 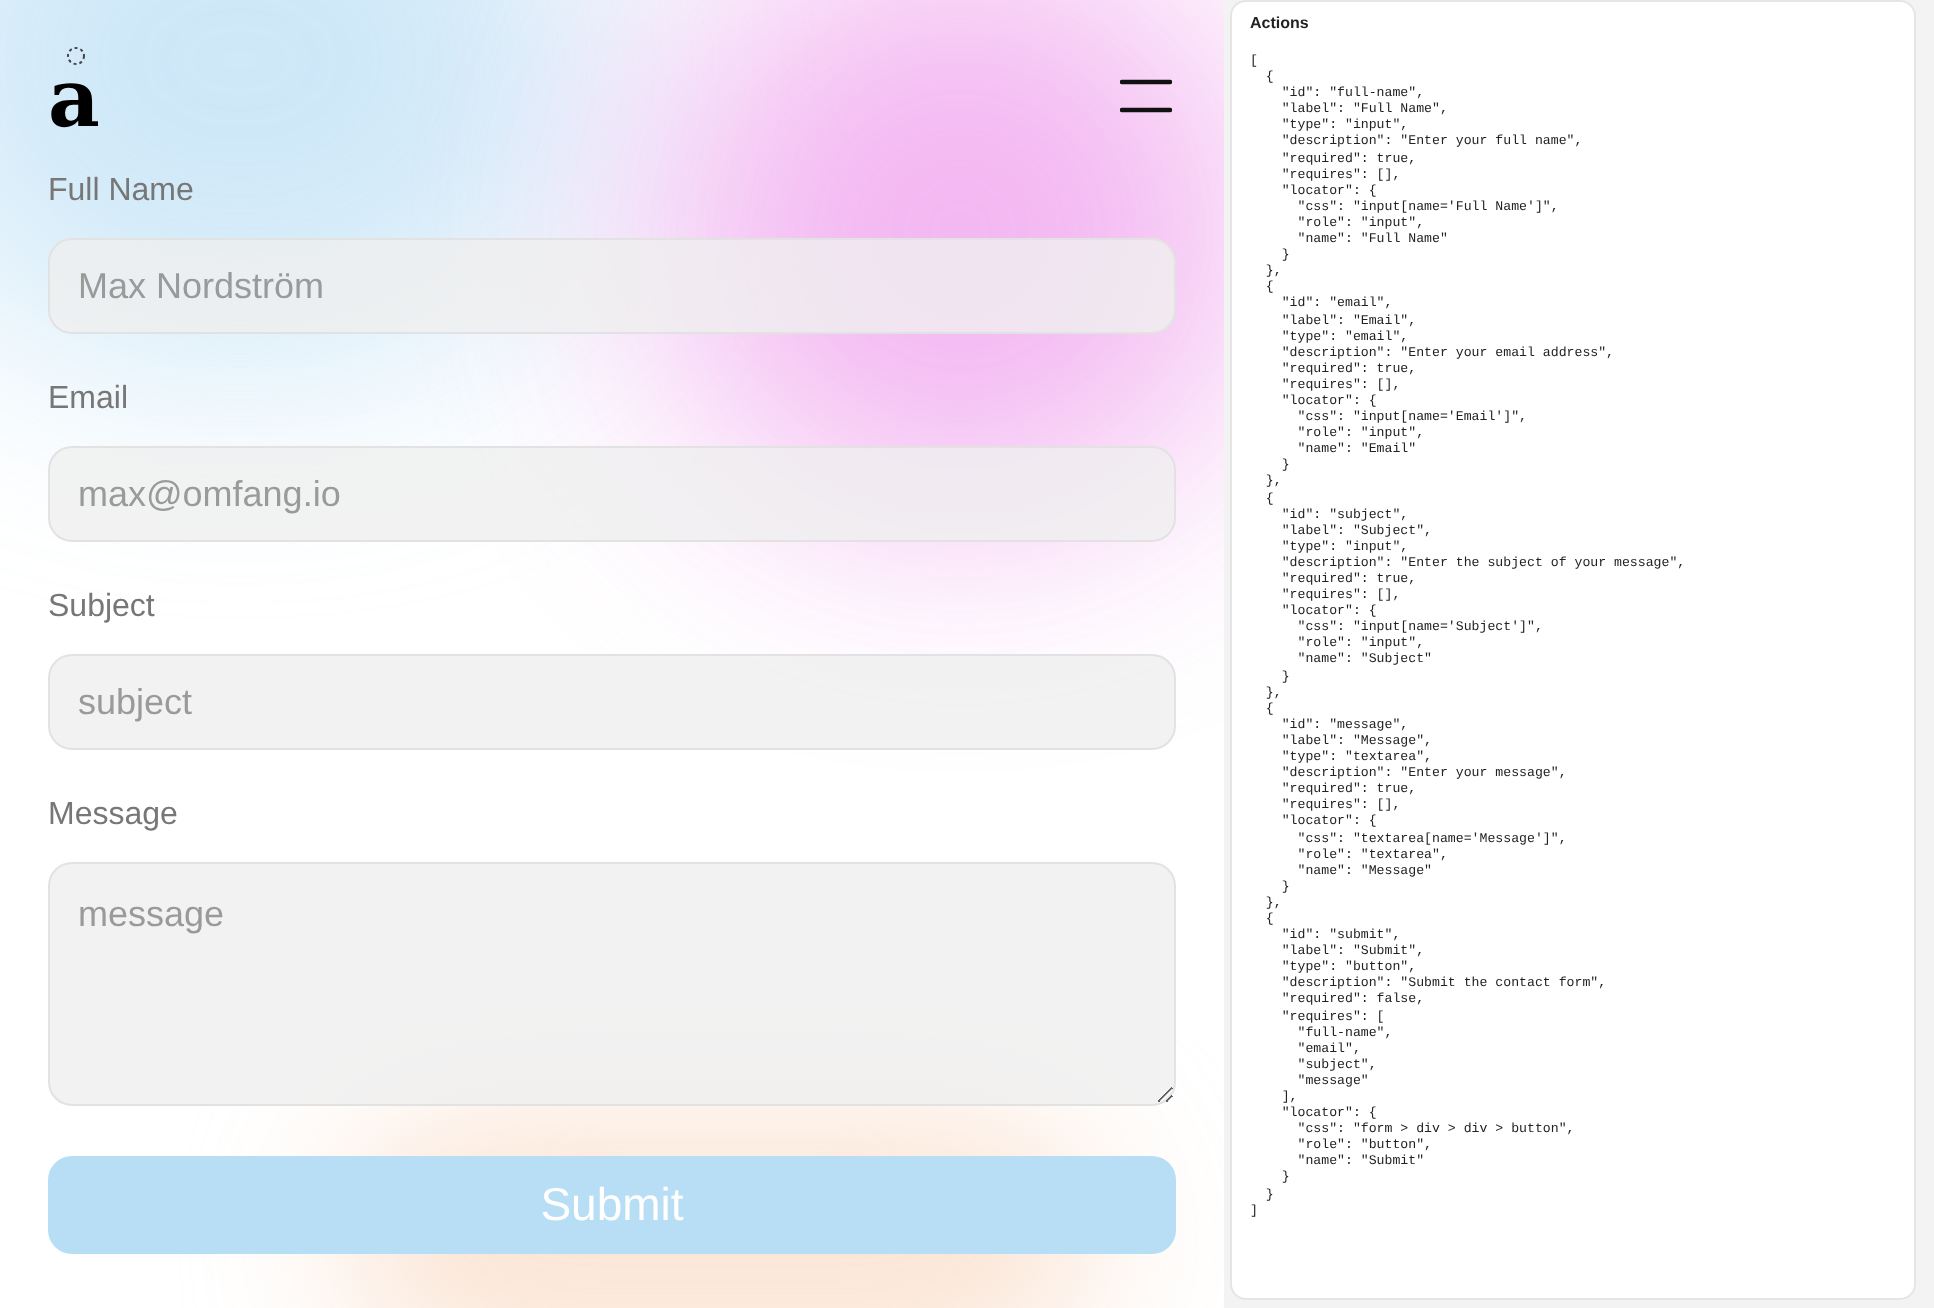 What do you see at coordinates (122, 192) in the screenshot?
I see `field-label: Full Name` at bounding box center [122, 192].